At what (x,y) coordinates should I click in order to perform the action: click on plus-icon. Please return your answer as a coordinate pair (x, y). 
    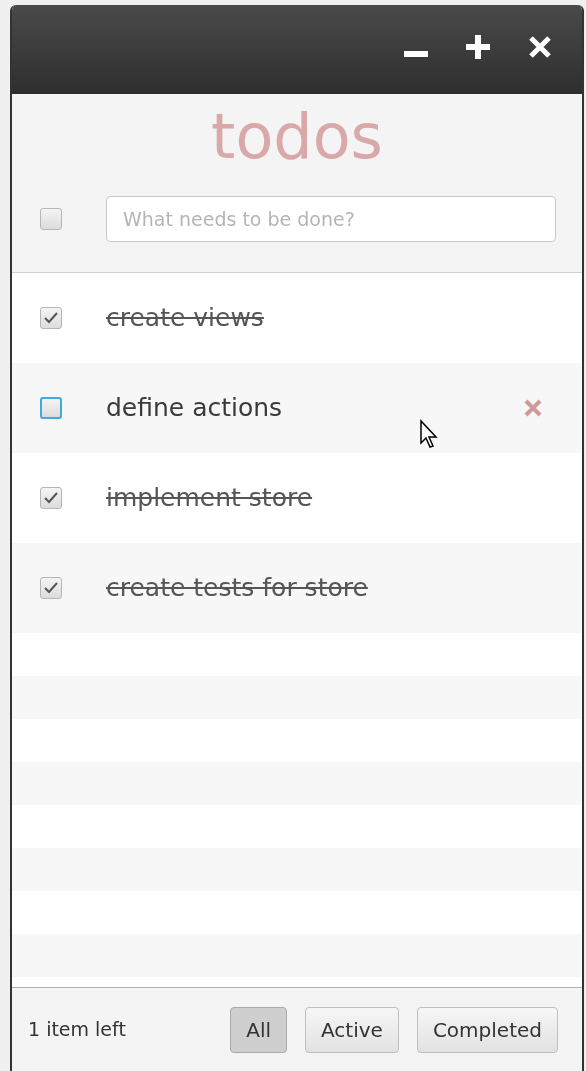
    Looking at the image, I should click on (478, 46).